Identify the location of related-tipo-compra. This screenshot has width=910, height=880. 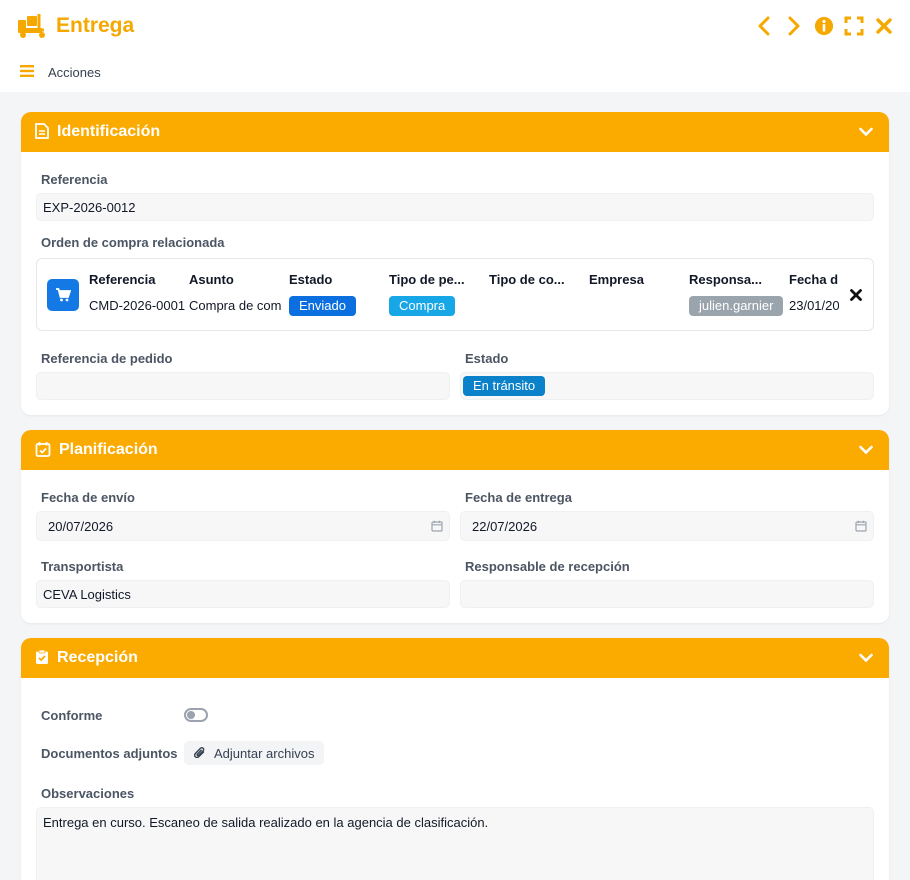
(539, 306).